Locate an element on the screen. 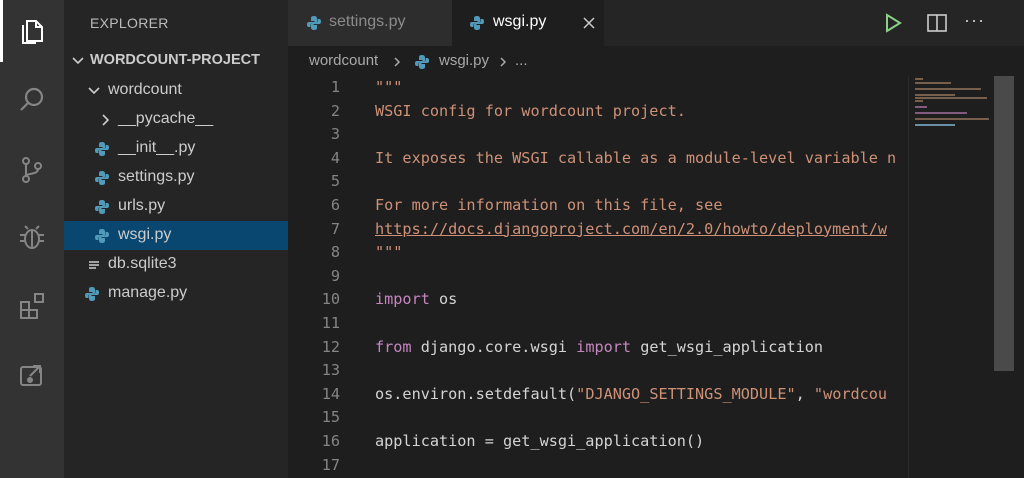 This screenshot has width=1024, height=478. tree-item-label: settings.py is located at coordinates (156, 176).